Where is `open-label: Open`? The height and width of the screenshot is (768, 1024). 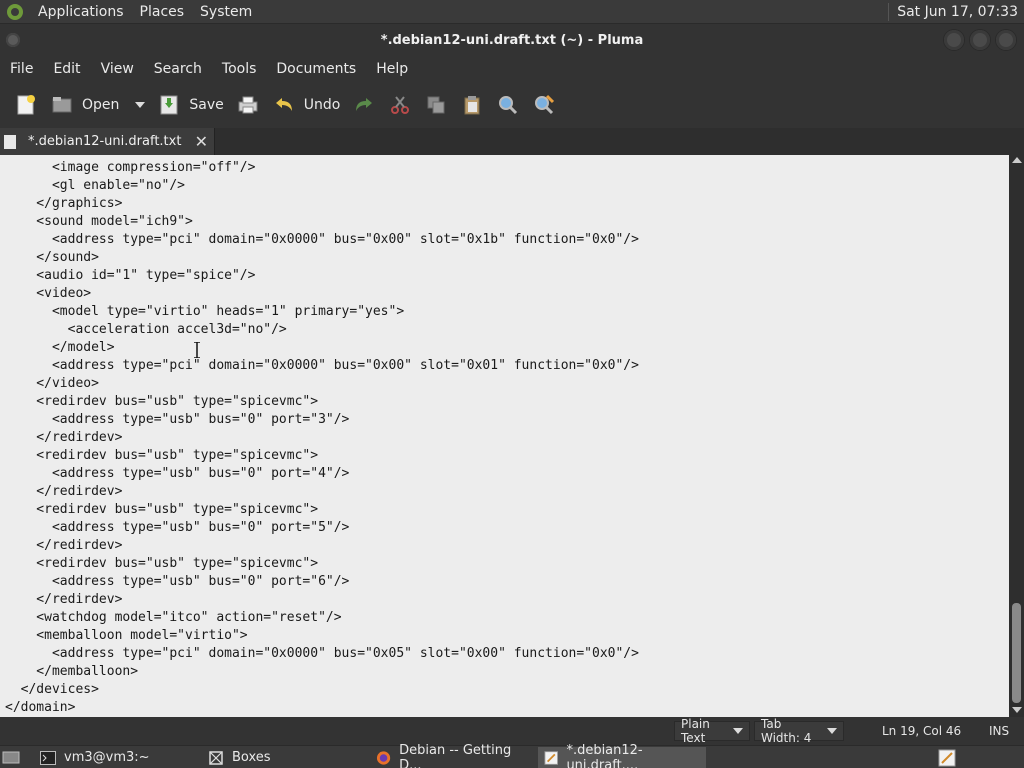
open-label: Open is located at coordinates (101, 105).